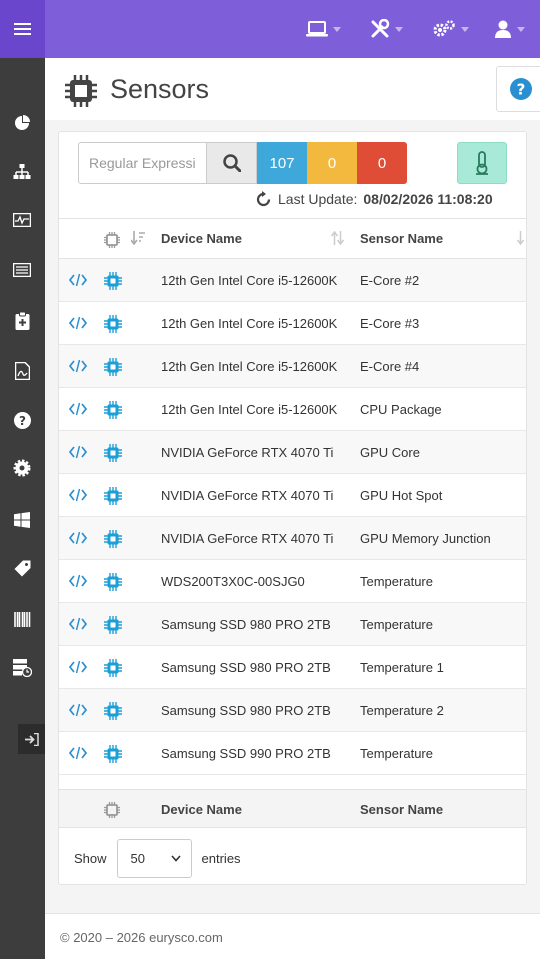 This screenshot has height=959, width=540. I want to click on table-row: NVIDIA GeForce RTX 4070 Ti GPU Hot Spot, so click(292, 495).